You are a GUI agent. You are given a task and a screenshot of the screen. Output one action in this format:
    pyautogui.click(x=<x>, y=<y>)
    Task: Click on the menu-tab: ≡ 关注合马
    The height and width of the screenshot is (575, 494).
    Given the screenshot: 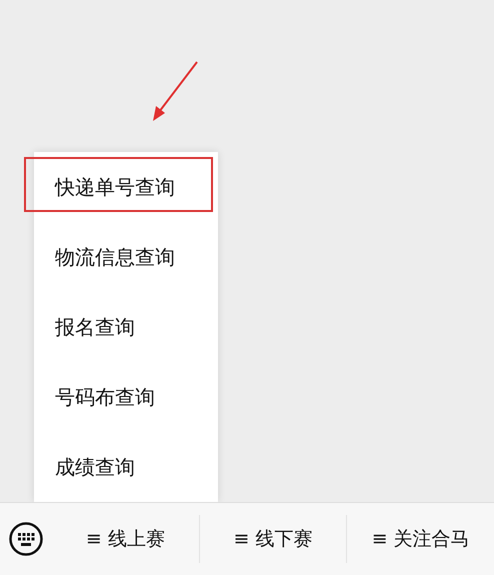 What is the action you would take?
    pyautogui.click(x=421, y=539)
    